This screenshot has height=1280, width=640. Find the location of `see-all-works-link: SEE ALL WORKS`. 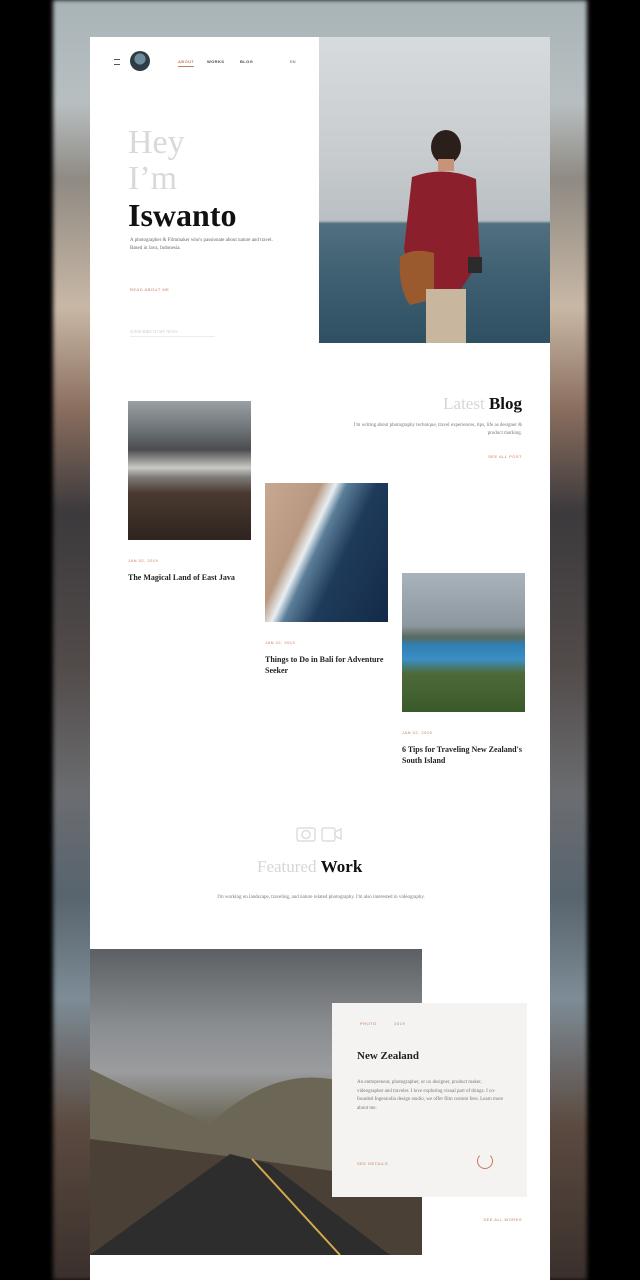

see-all-works-link: SEE ALL WORKS is located at coordinates (502, 1219).